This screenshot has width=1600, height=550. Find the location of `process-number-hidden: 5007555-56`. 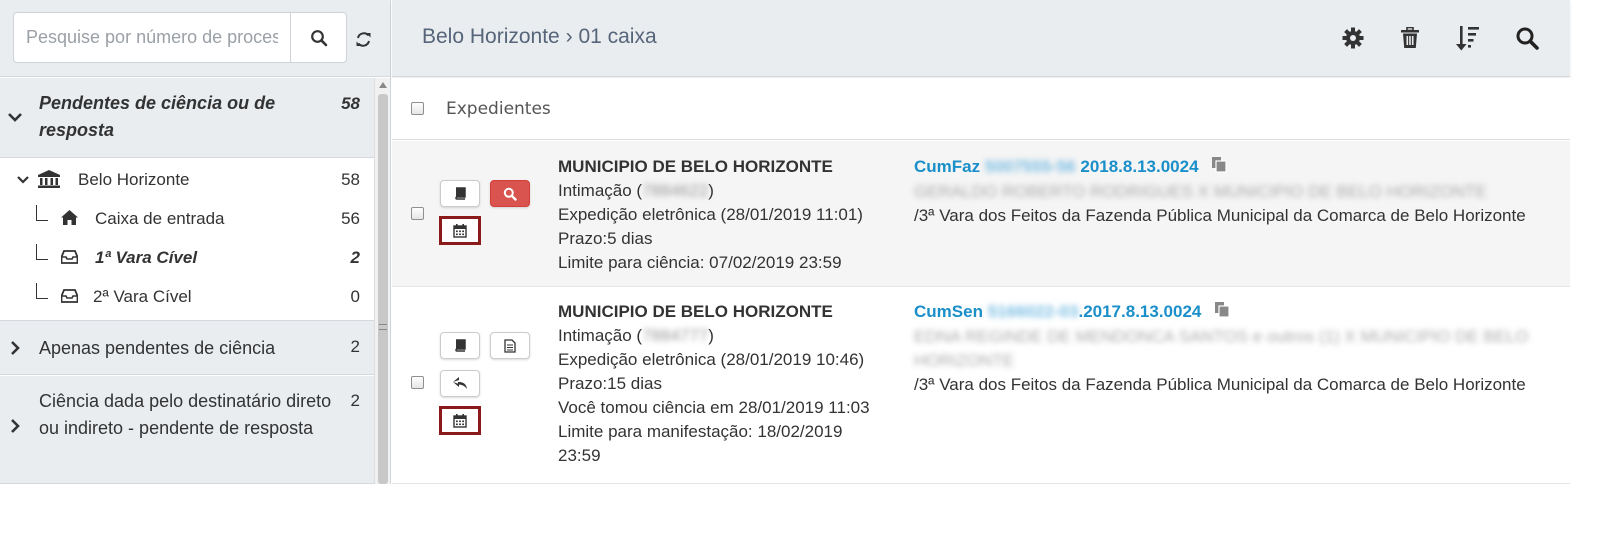

process-number-hidden: 5007555-56 is located at coordinates (1030, 166).